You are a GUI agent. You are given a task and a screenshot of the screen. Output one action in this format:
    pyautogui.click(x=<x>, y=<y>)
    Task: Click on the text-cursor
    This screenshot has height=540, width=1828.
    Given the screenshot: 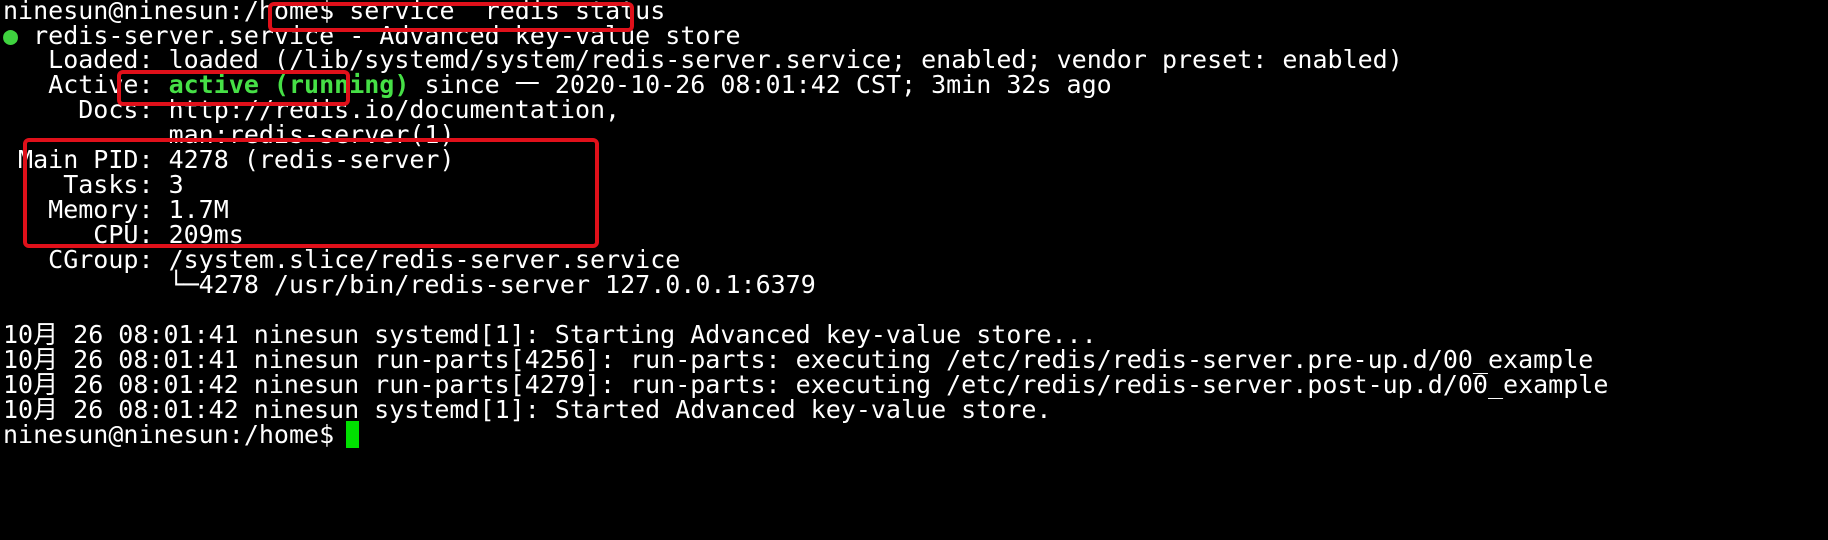 What is the action you would take?
    pyautogui.click(x=353, y=434)
    